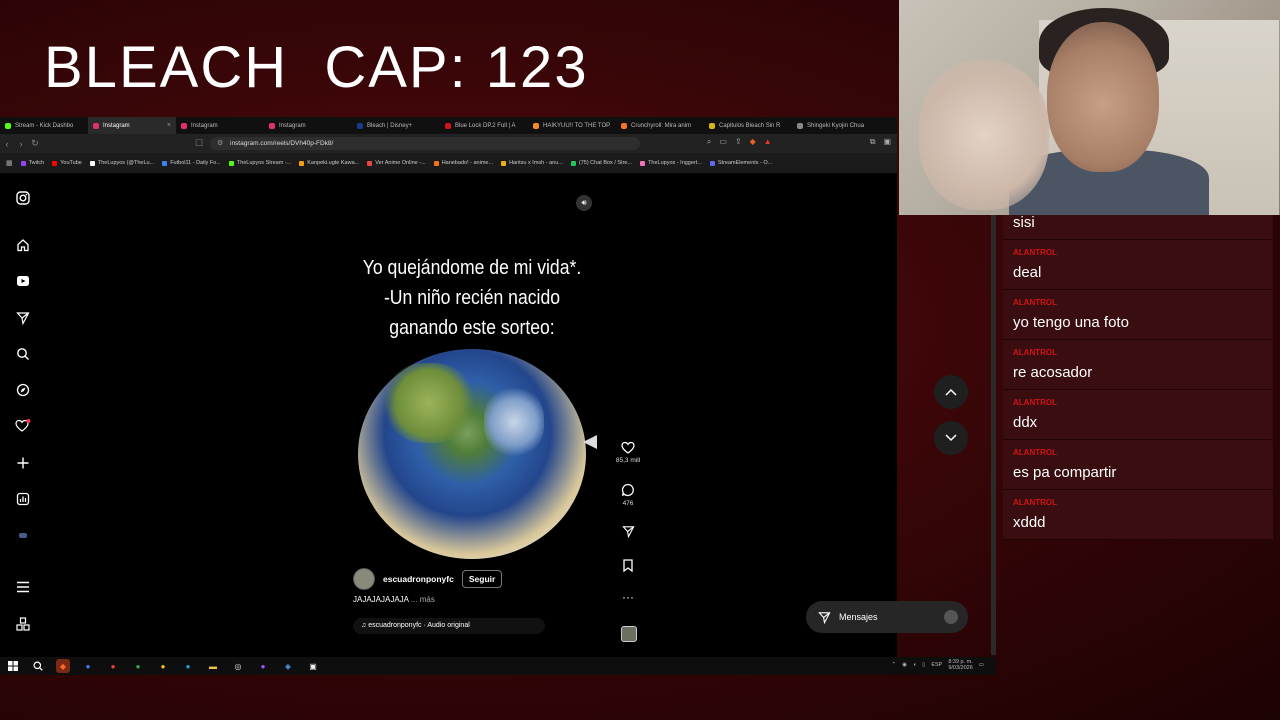 Image resolution: width=1280 pixels, height=720 pixels. I want to click on notifications-icon: ▭, so click(981, 665).